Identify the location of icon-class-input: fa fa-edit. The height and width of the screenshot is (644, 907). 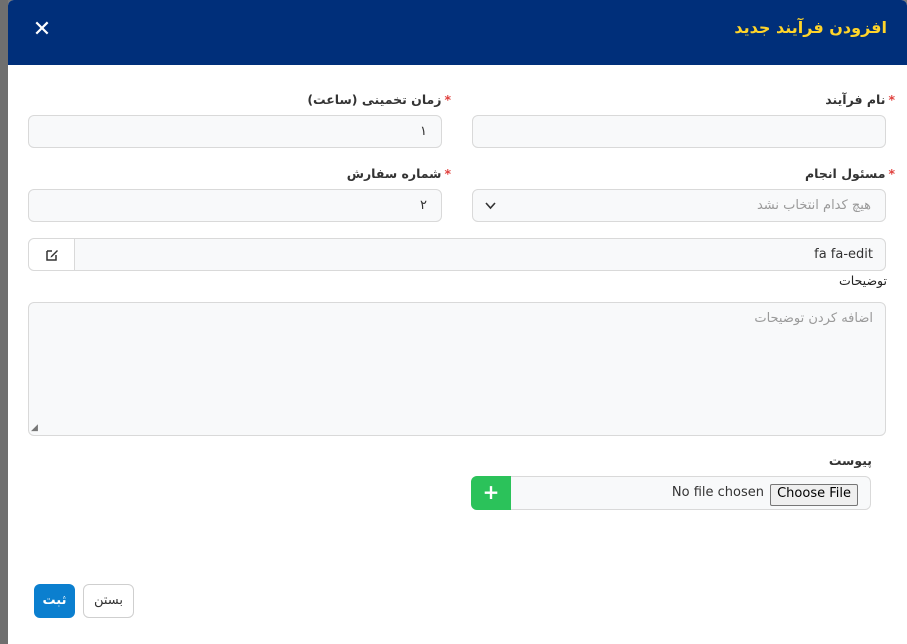
(843, 254).